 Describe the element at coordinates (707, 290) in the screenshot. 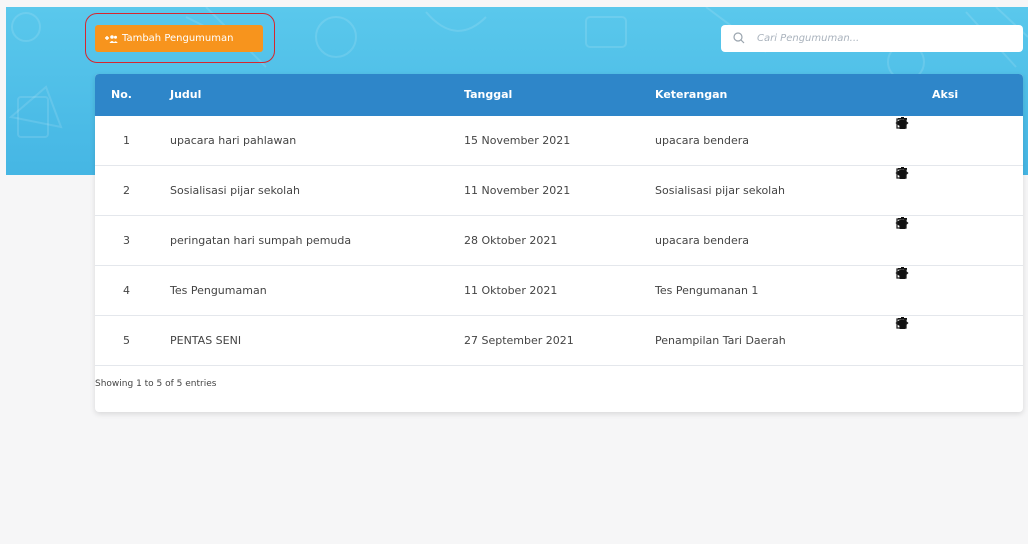

I see `cell-keterangan: Tes Pengumanan 1` at that location.